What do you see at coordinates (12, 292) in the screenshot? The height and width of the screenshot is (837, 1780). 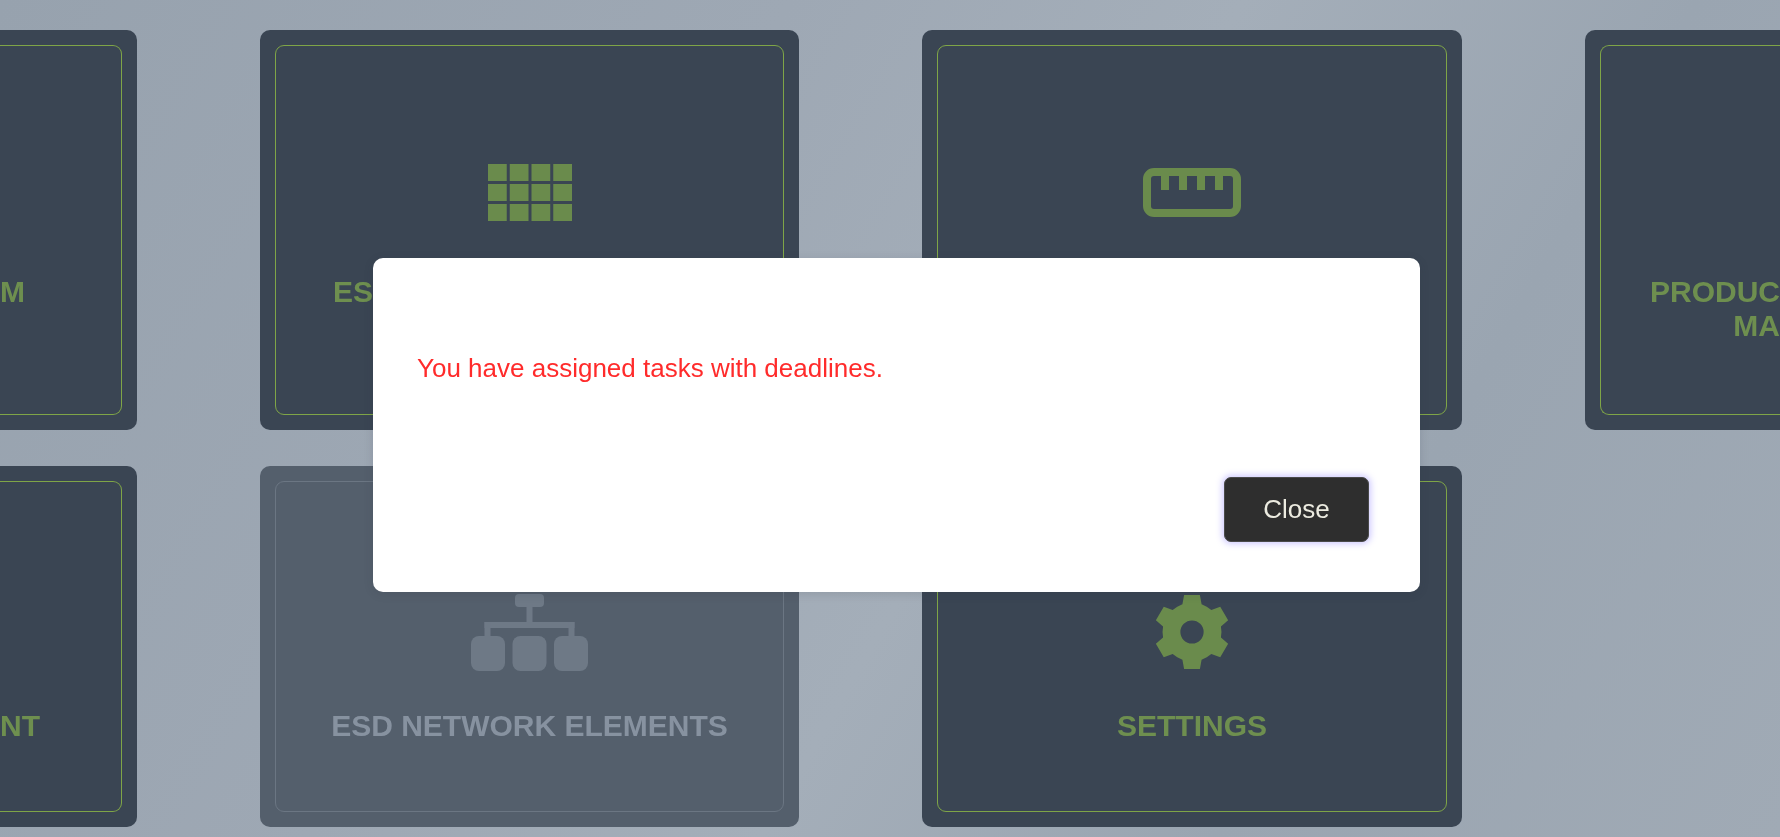 I see `tile-title: M` at bounding box center [12, 292].